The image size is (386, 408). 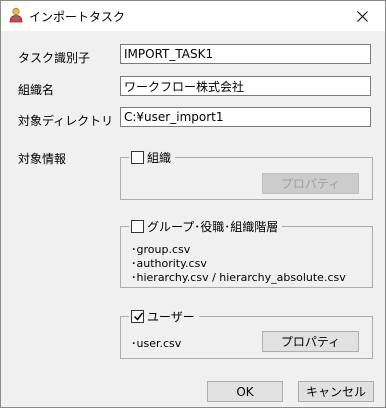 I want to click on file-item: ･user.csv, so click(x=156, y=343).